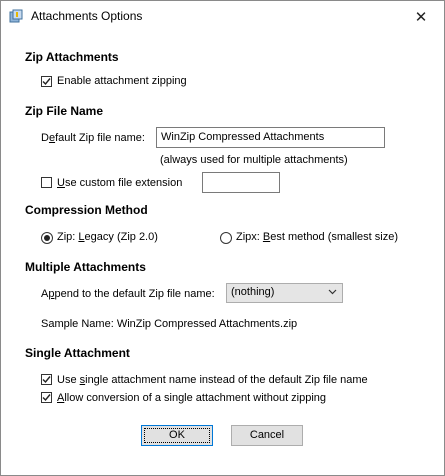 The width and height of the screenshot is (445, 476). Describe the element at coordinates (332, 293) in the screenshot. I see `chevron-down-icon` at that location.